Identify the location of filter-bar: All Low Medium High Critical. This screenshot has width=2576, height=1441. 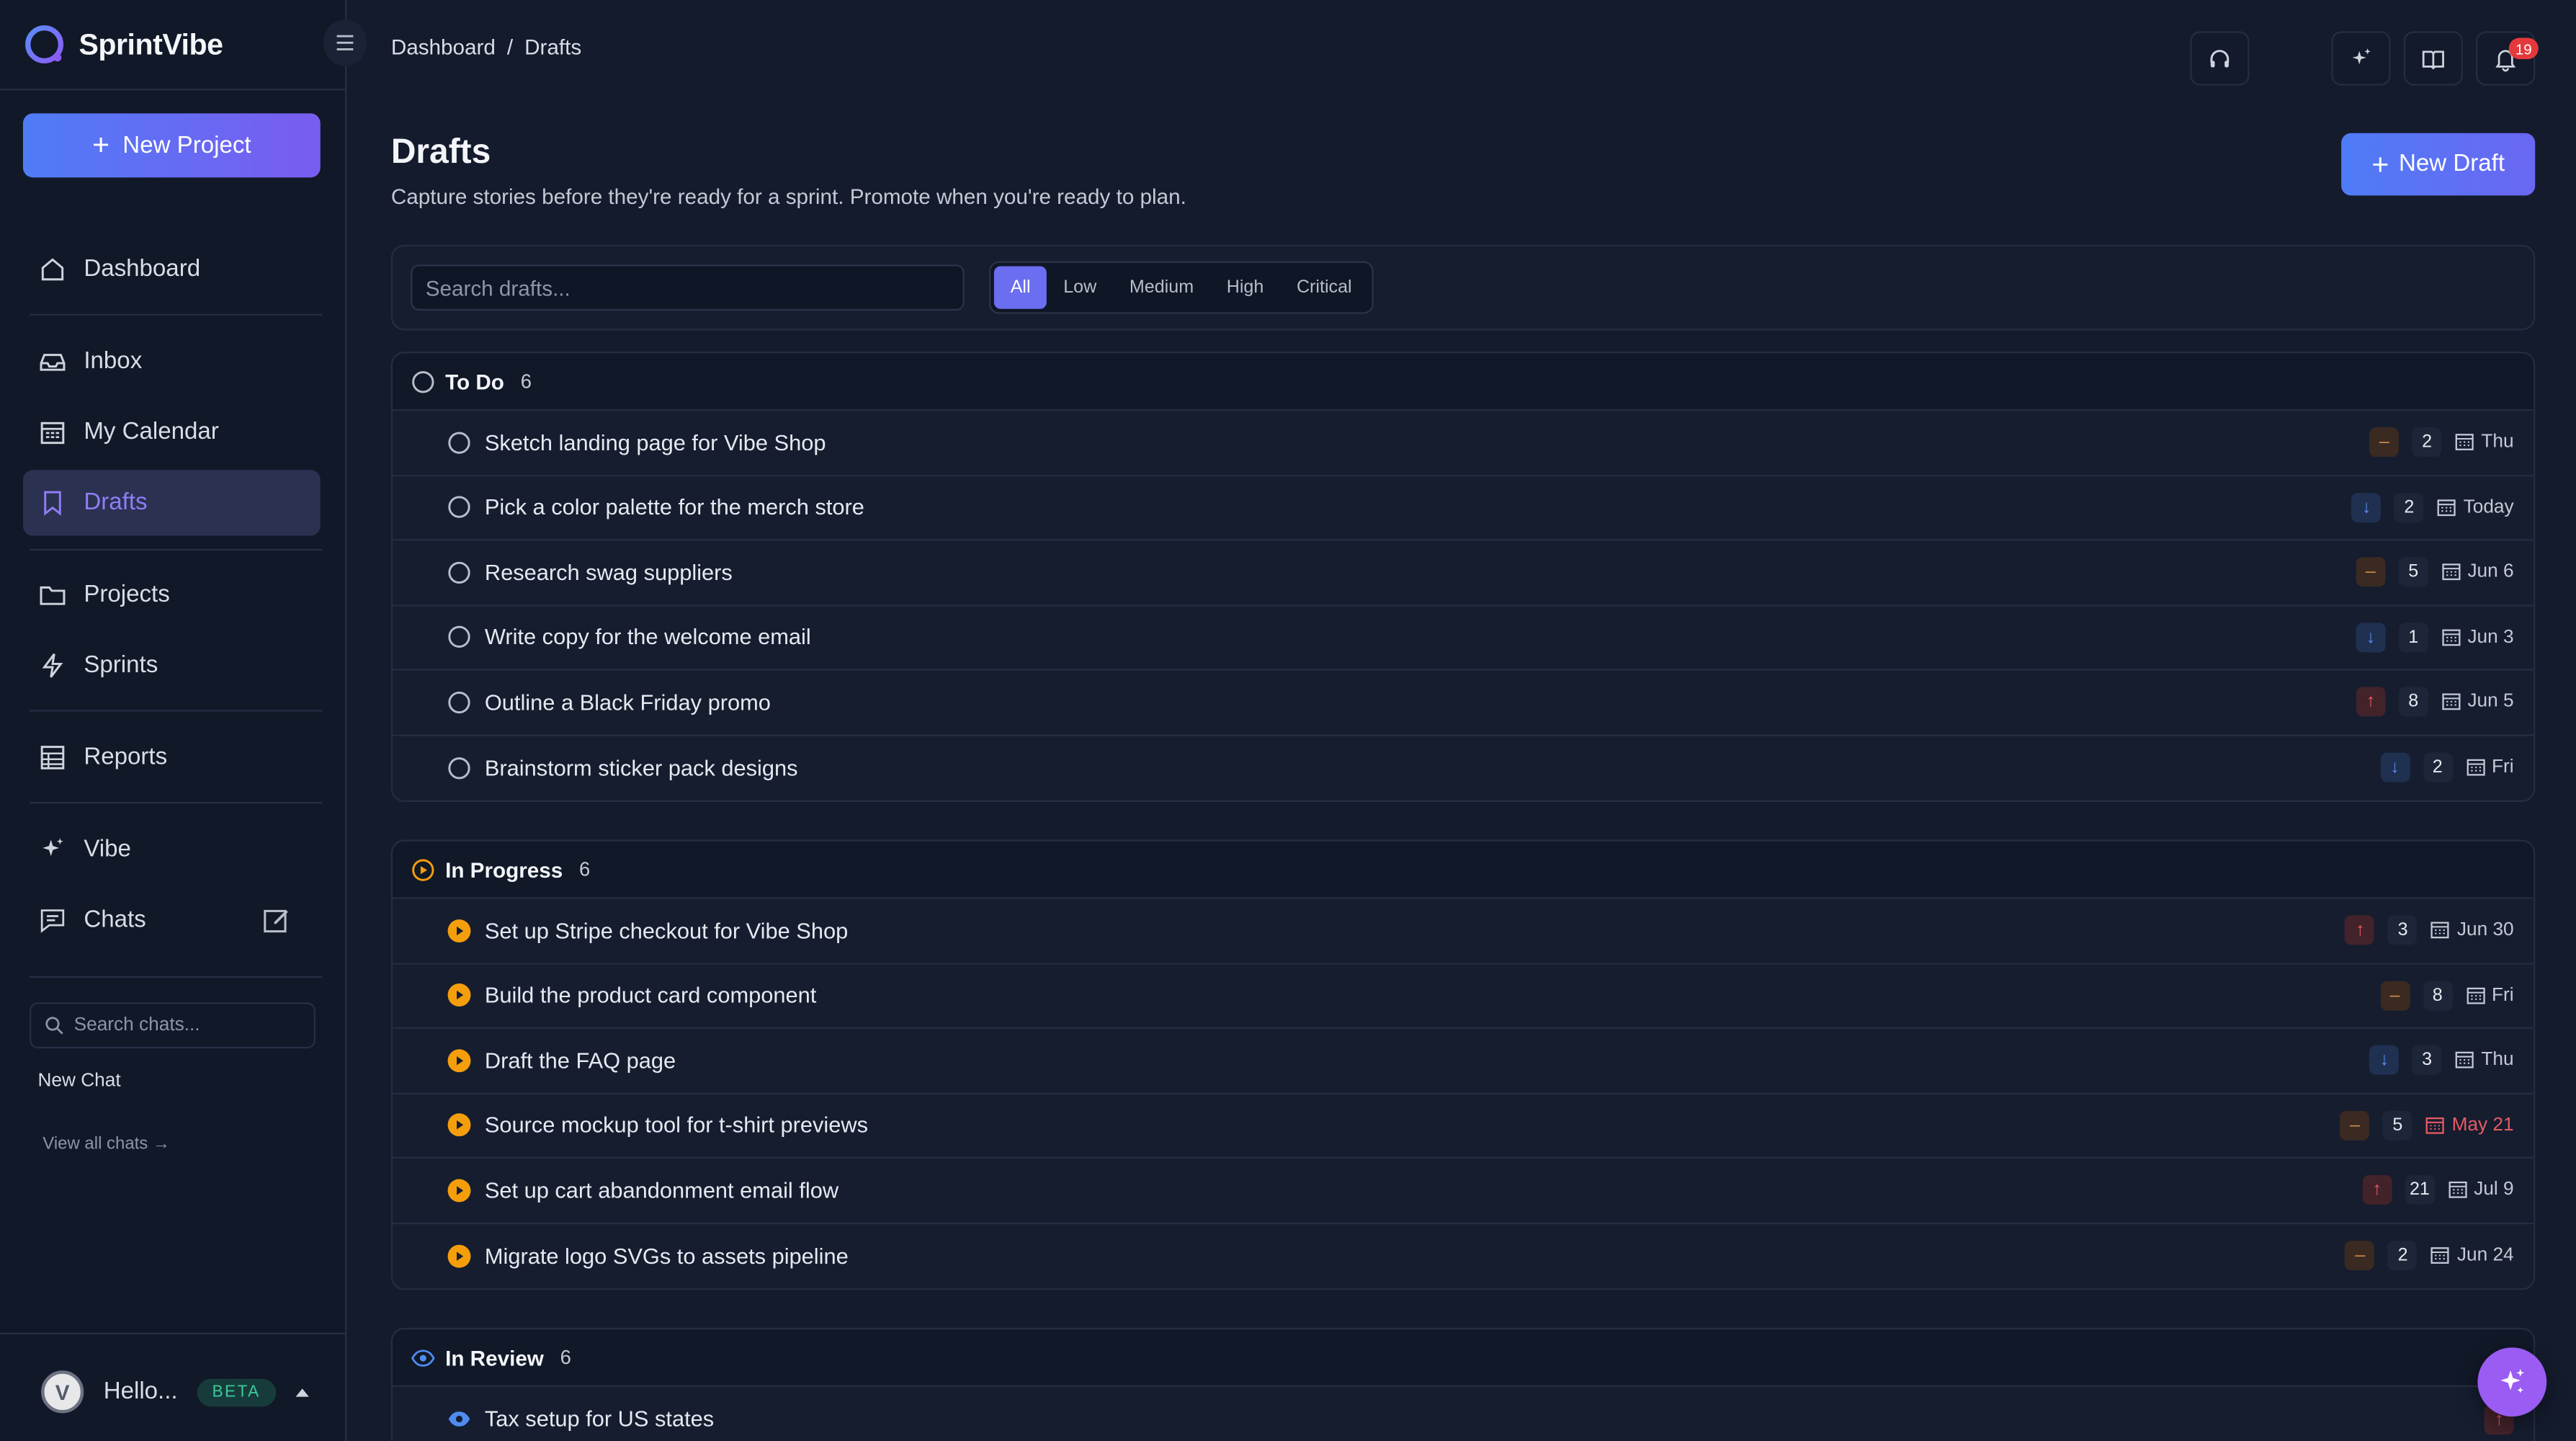
(1463, 287).